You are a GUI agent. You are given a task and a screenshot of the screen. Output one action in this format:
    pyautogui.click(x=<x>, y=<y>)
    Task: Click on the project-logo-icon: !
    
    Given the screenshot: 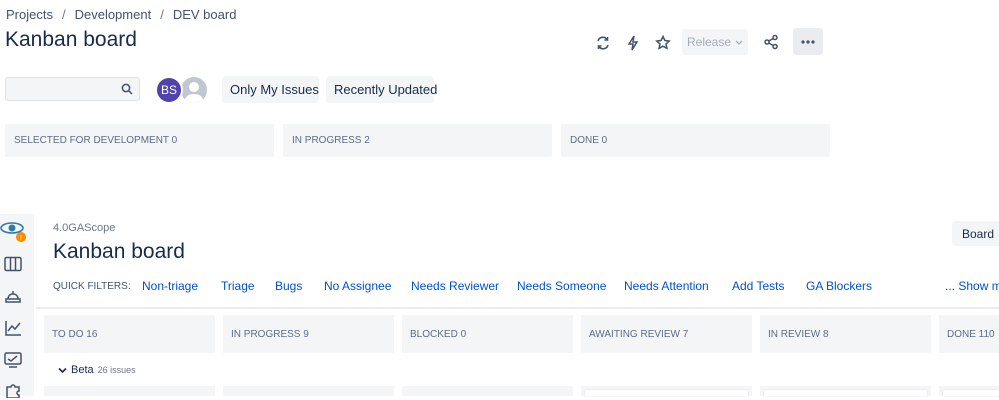 What is the action you would take?
    pyautogui.click(x=14, y=231)
    